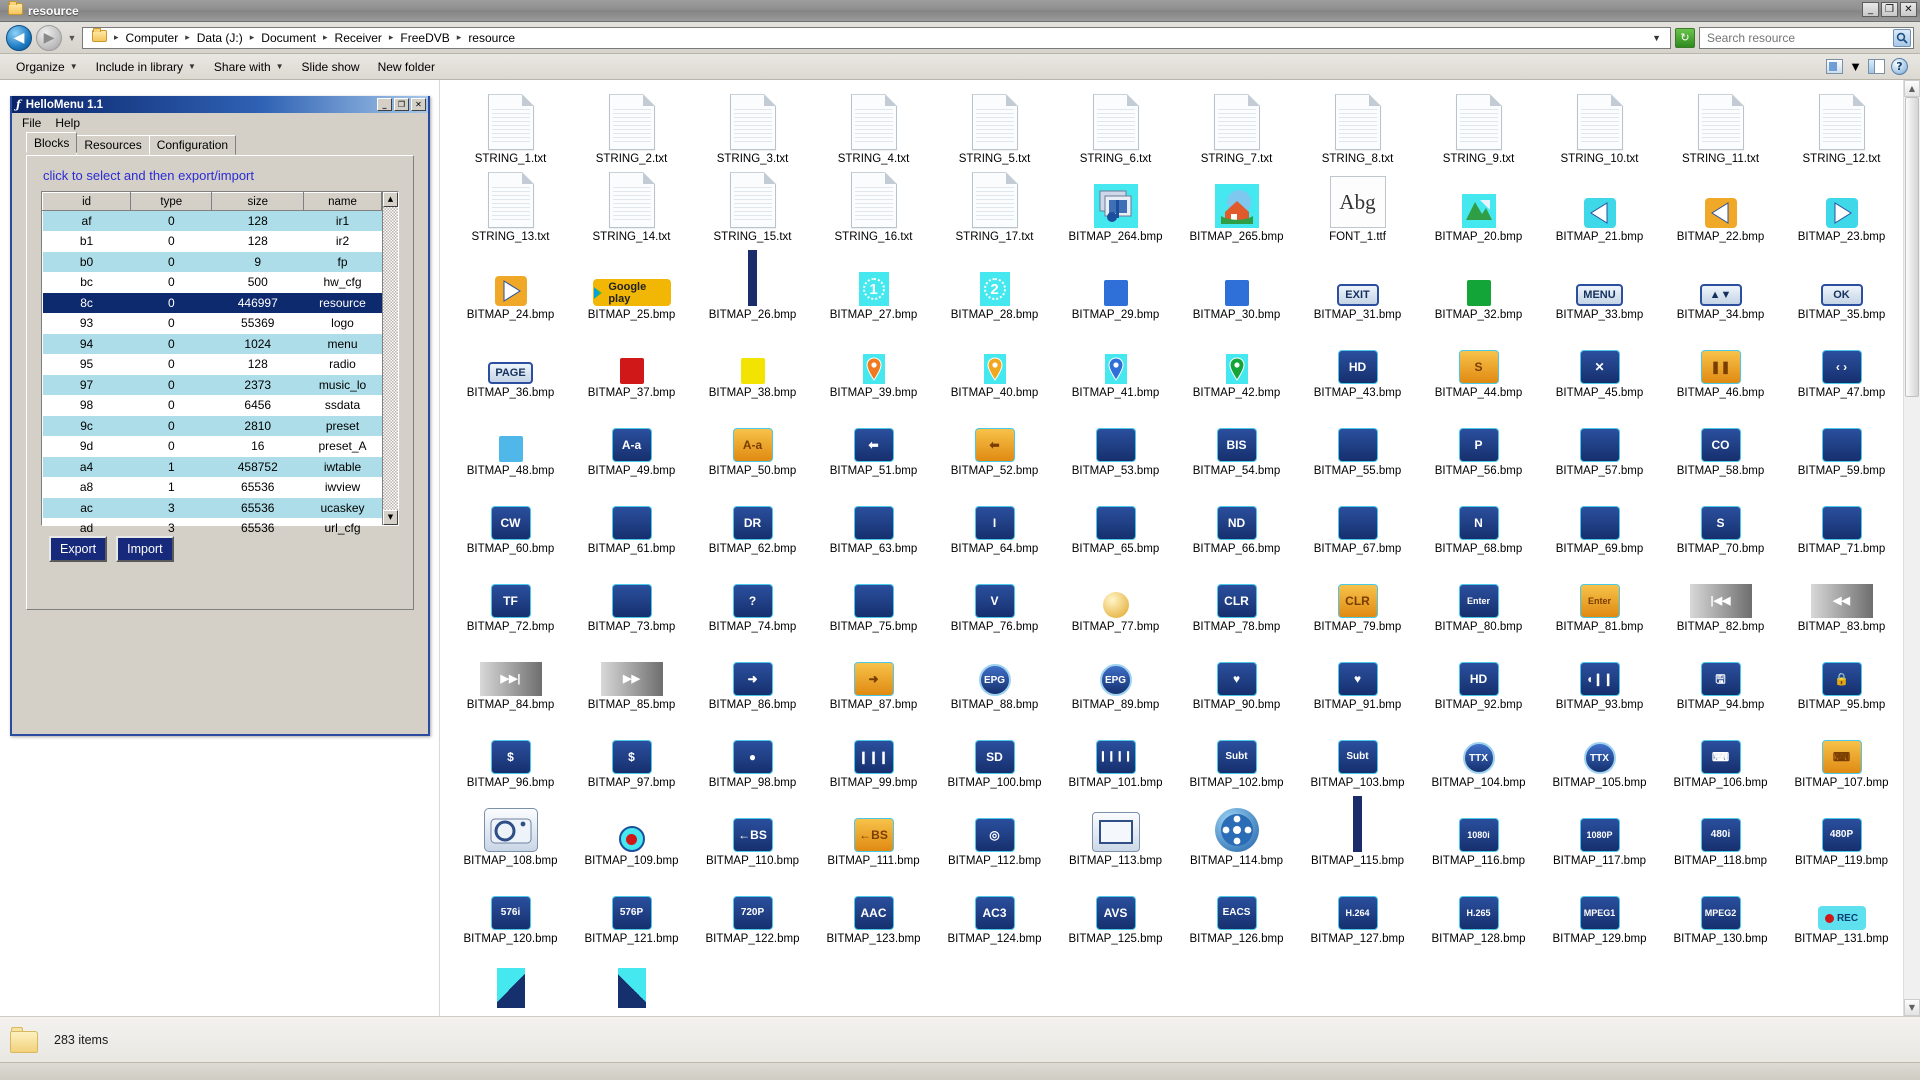 This screenshot has height=1080, width=1920. I want to click on file-item: BITMAP_48.bmp, so click(510, 439).